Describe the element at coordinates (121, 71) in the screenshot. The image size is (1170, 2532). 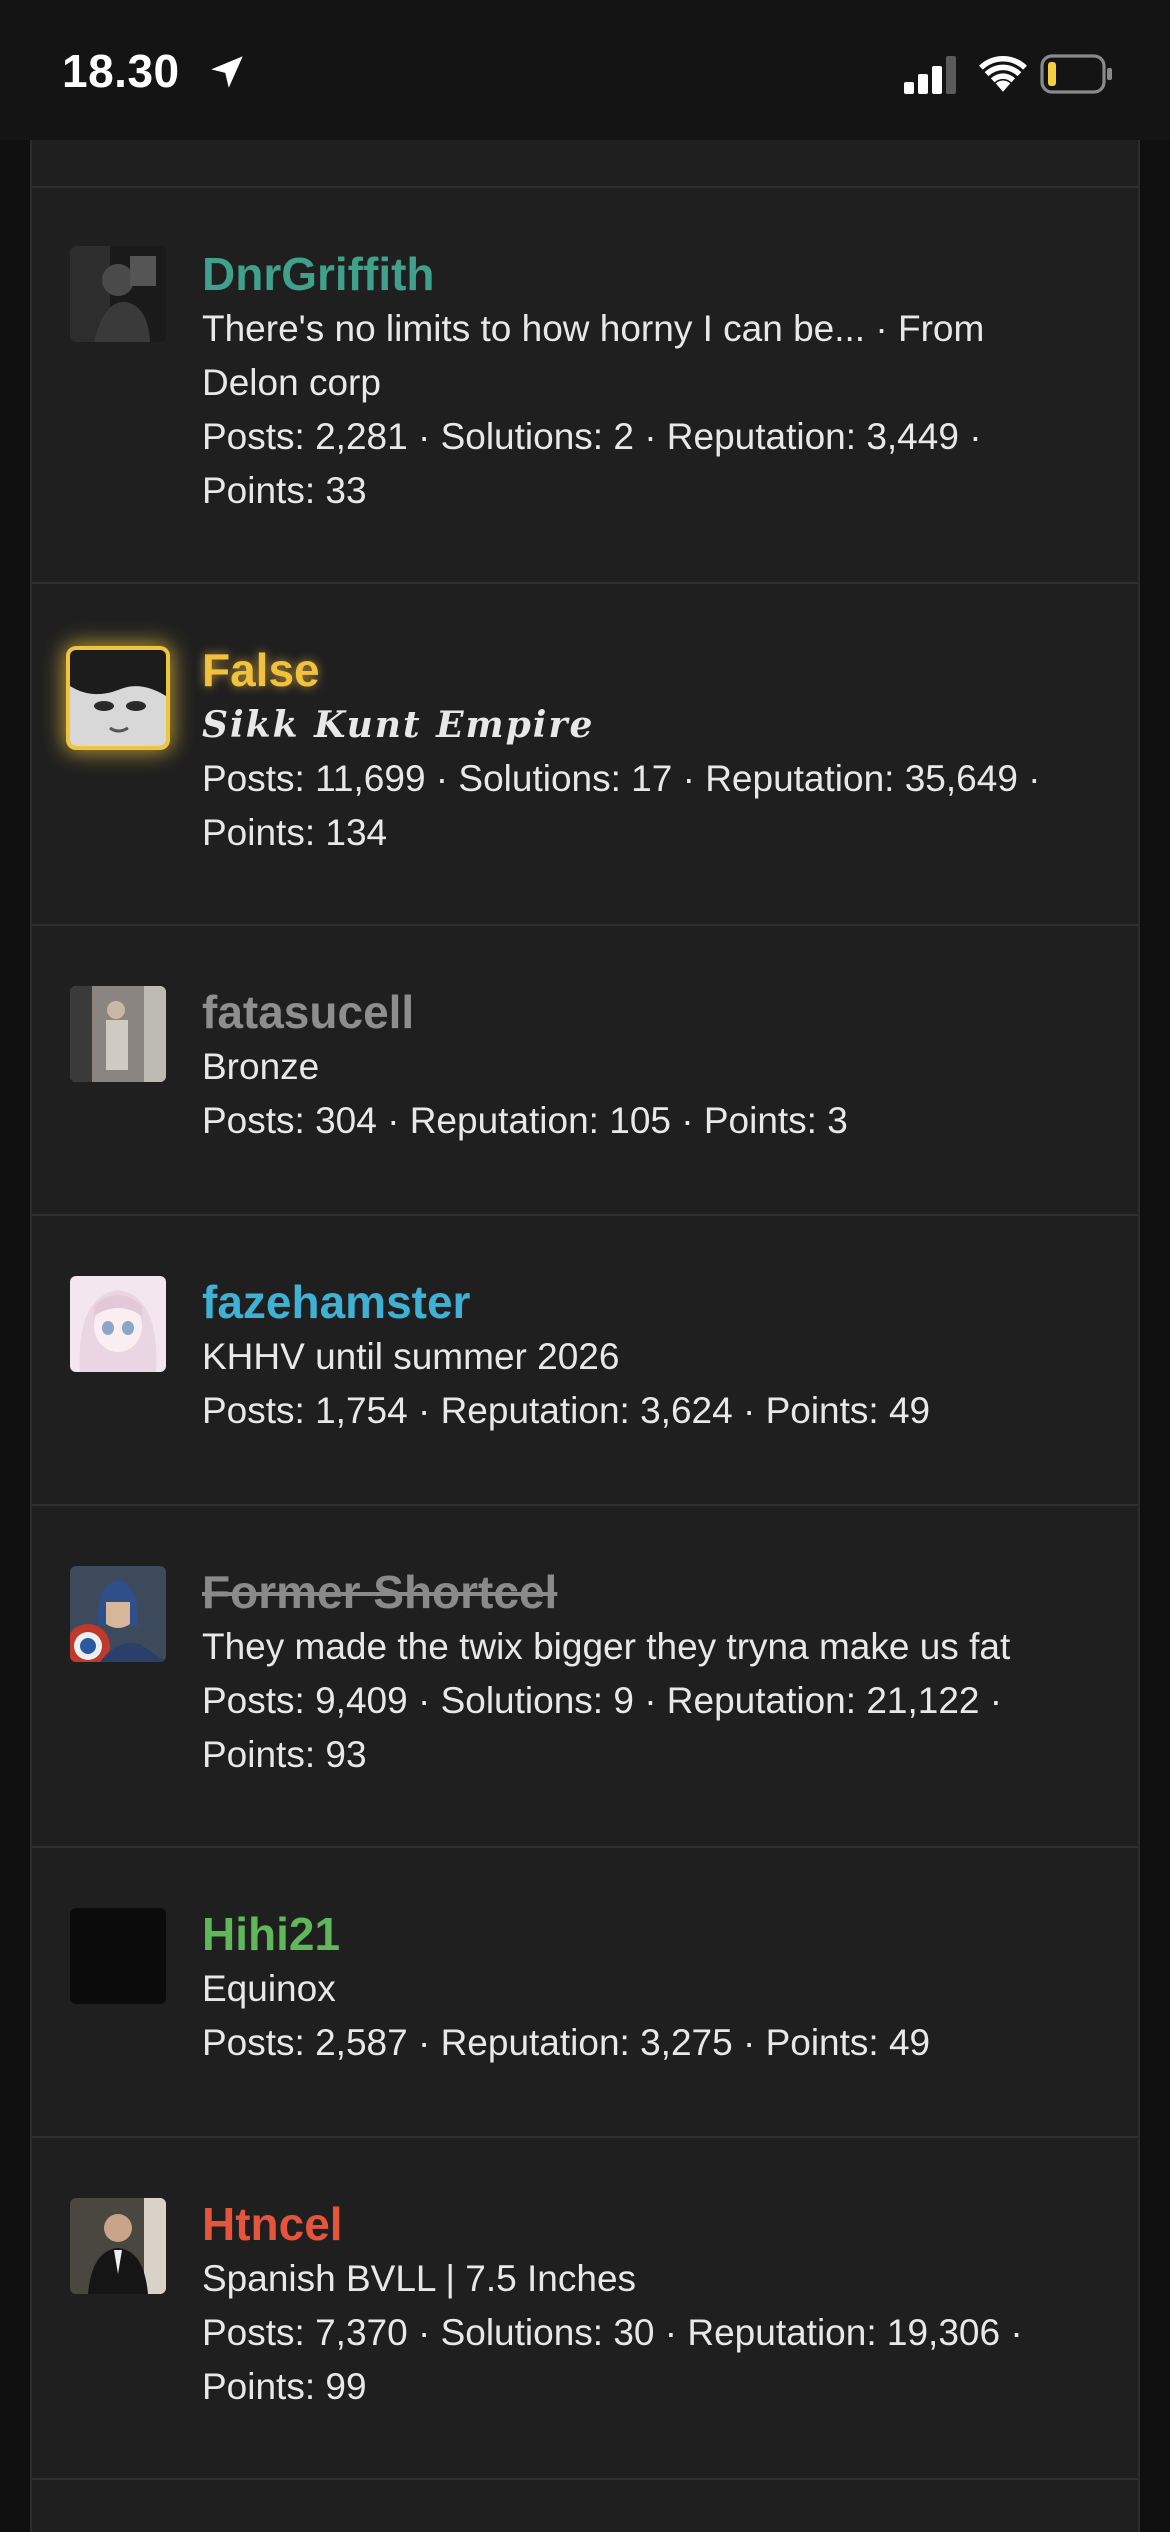
I see `status-time: 18.30` at that location.